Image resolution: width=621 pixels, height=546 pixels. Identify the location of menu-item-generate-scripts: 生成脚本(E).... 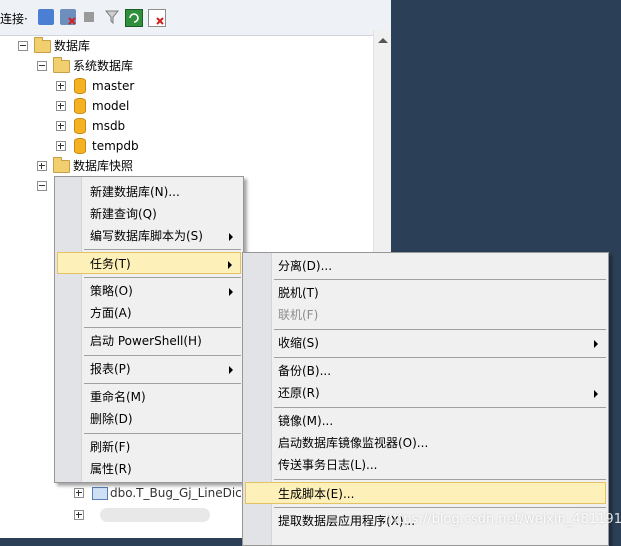
(425, 493).